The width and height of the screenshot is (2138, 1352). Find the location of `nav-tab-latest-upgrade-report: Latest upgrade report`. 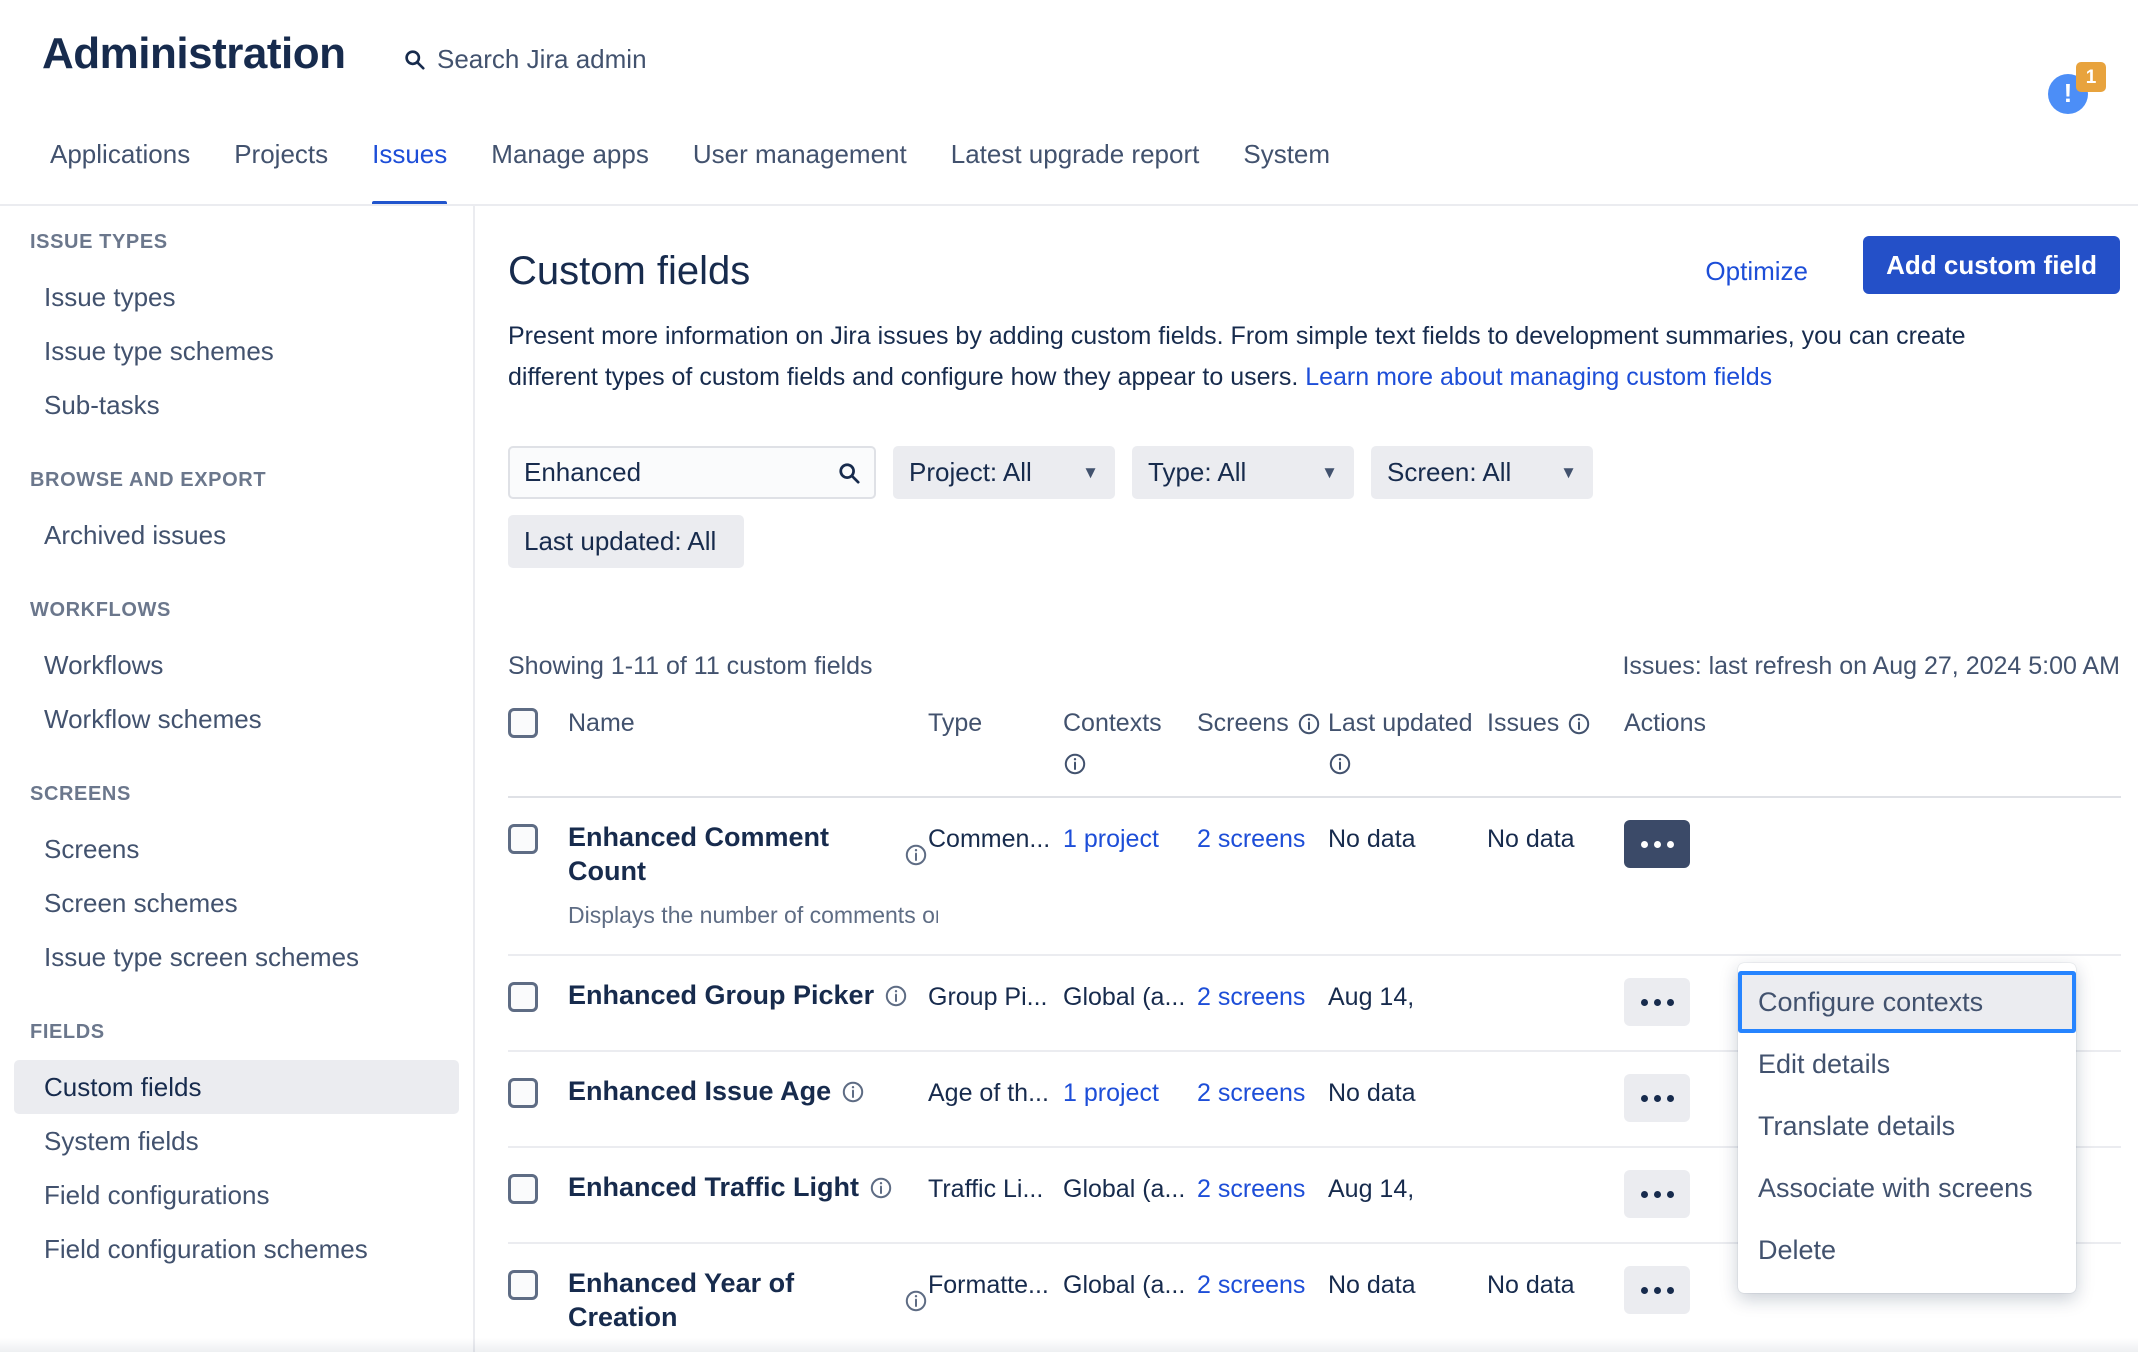

nav-tab-latest-upgrade-report: Latest upgrade report is located at coordinates (1075, 167).